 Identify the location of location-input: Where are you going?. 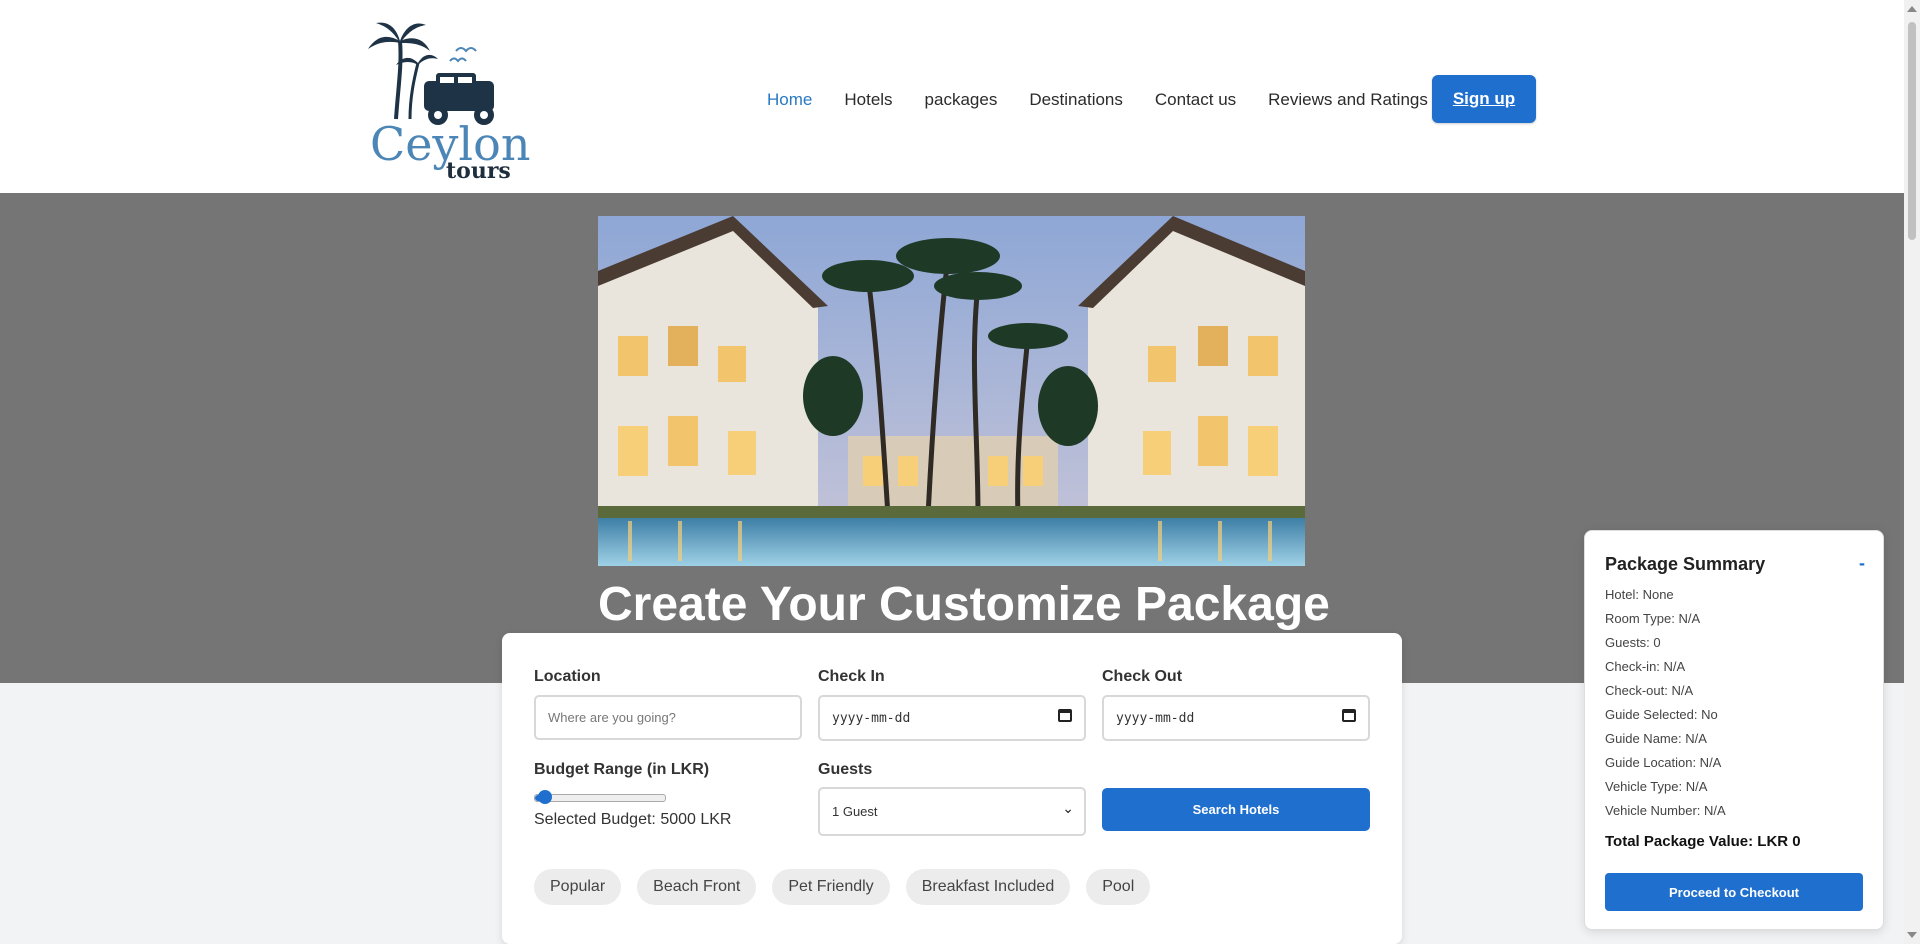
(668, 717).